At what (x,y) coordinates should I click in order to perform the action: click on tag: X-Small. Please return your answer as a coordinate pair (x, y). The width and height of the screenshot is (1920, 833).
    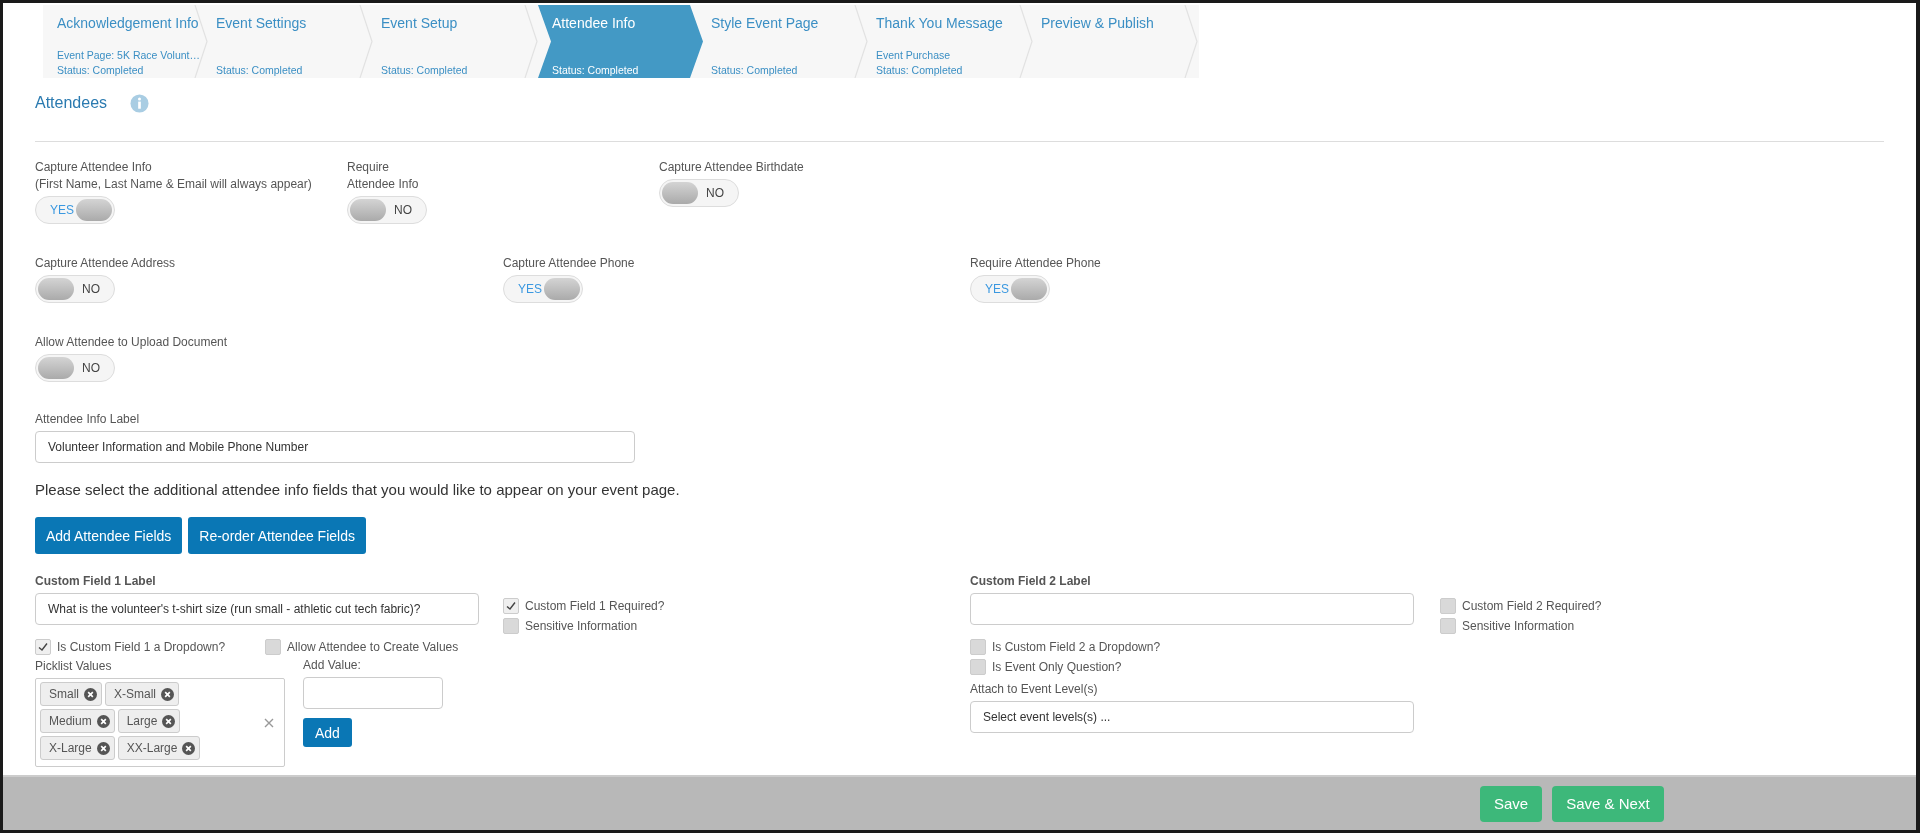
    Looking at the image, I should click on (142, 694).